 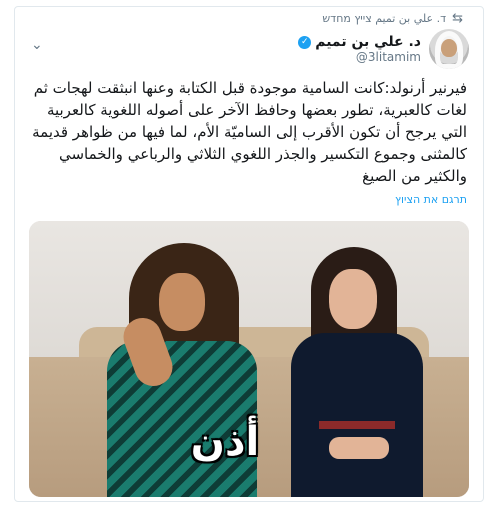 I want to click on woman-right-face, so click(x=353, y=299).